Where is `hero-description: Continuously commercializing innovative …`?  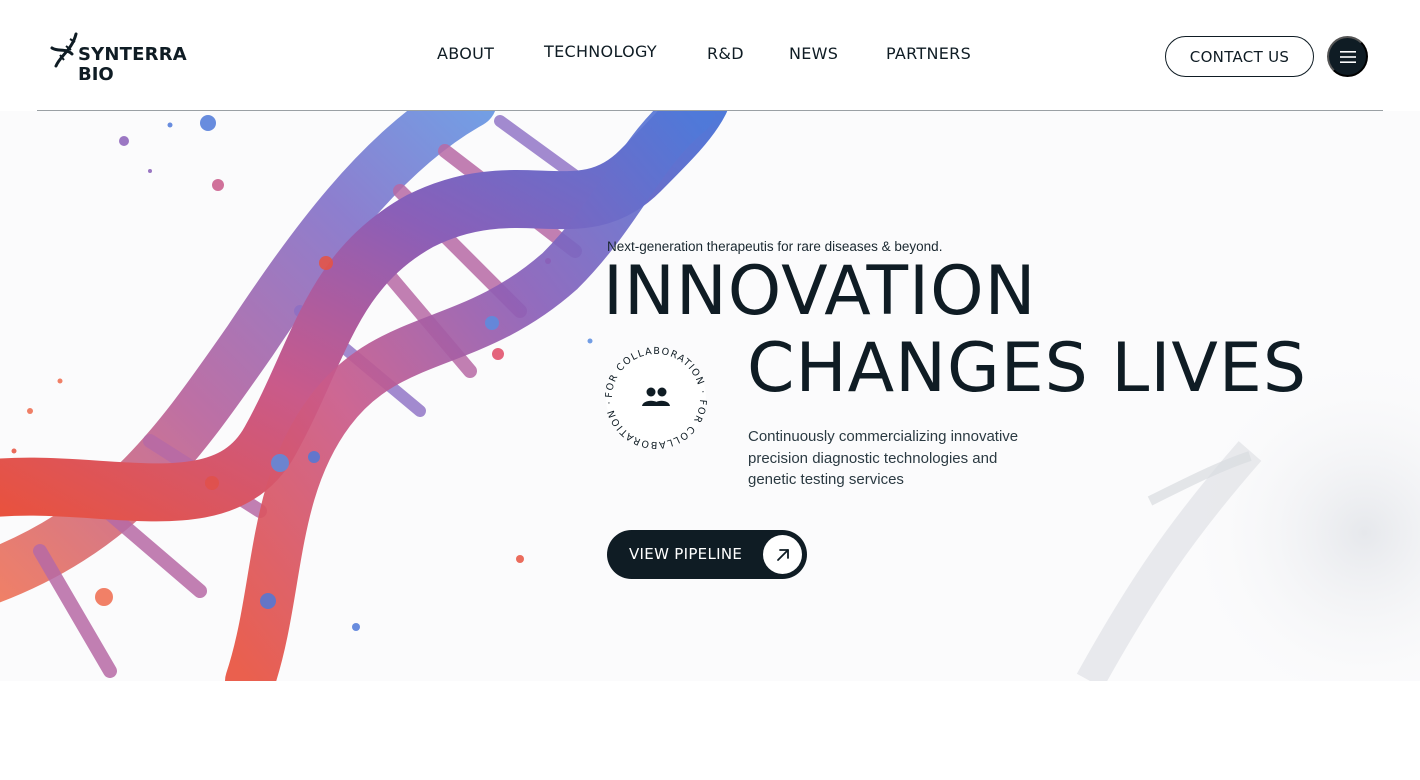 hero-description: Continuously commercializing innovative … is located at coordinates (883, 458).